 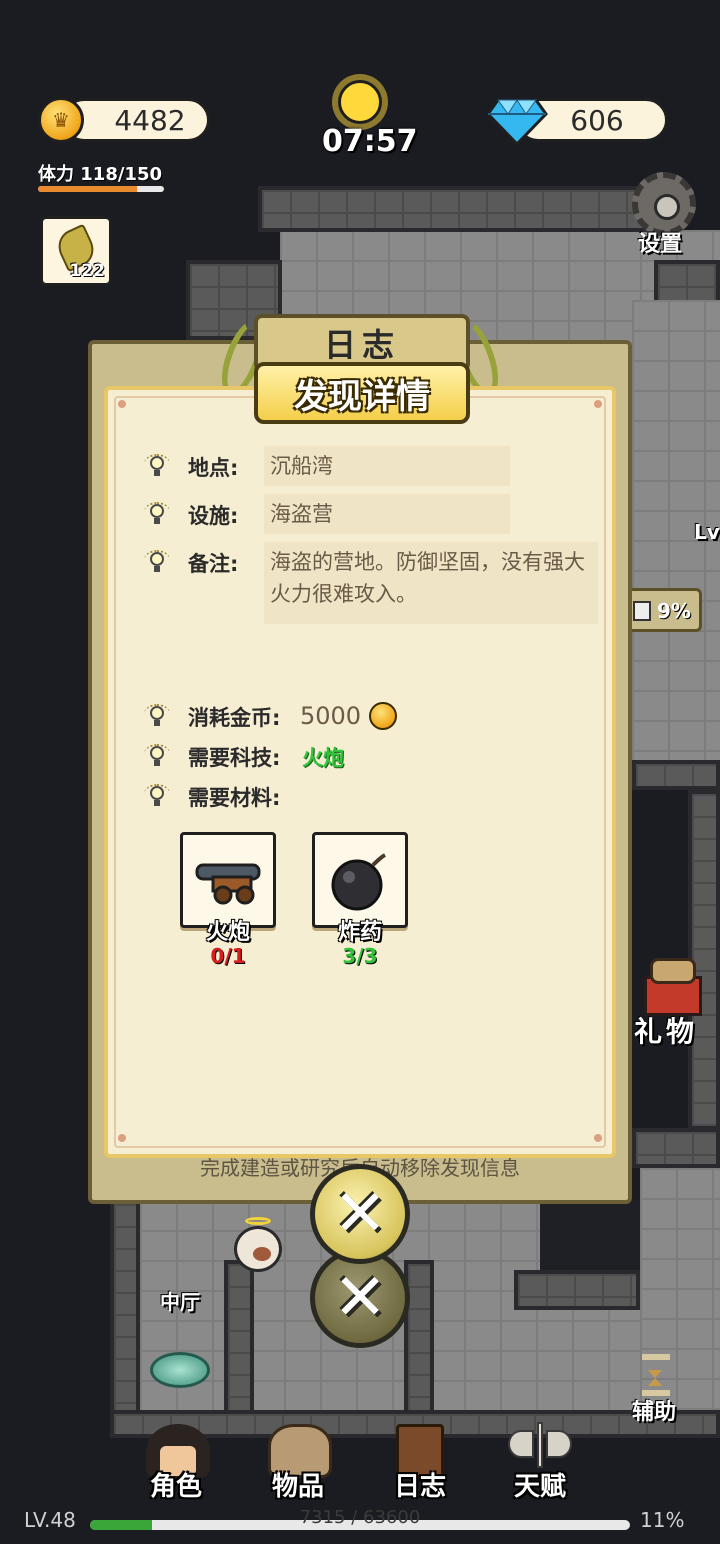 What do you see at coordinates (666, 1030) in the screenshot?
I see `gift-label: 礼物` at bounding box center [666, 1030].